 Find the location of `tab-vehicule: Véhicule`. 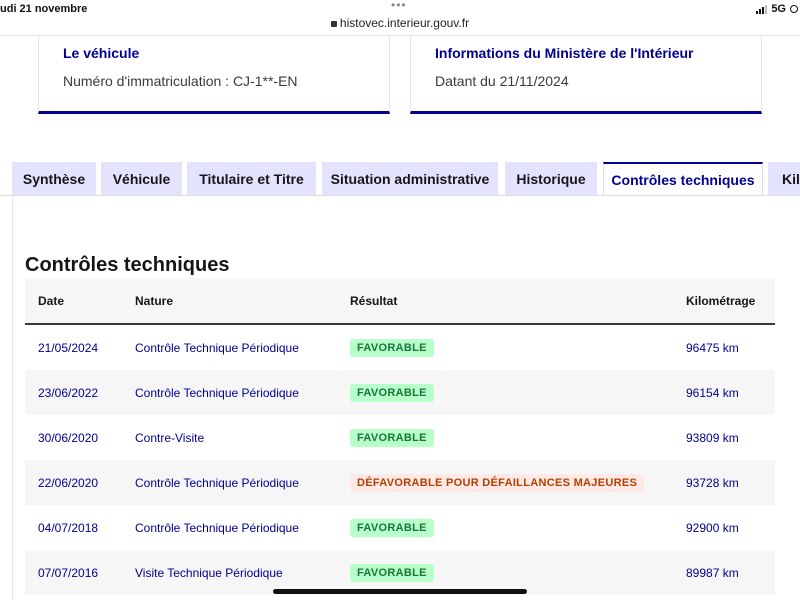

tab-vehicule: Véhicule is located at coordinates (141, 178).